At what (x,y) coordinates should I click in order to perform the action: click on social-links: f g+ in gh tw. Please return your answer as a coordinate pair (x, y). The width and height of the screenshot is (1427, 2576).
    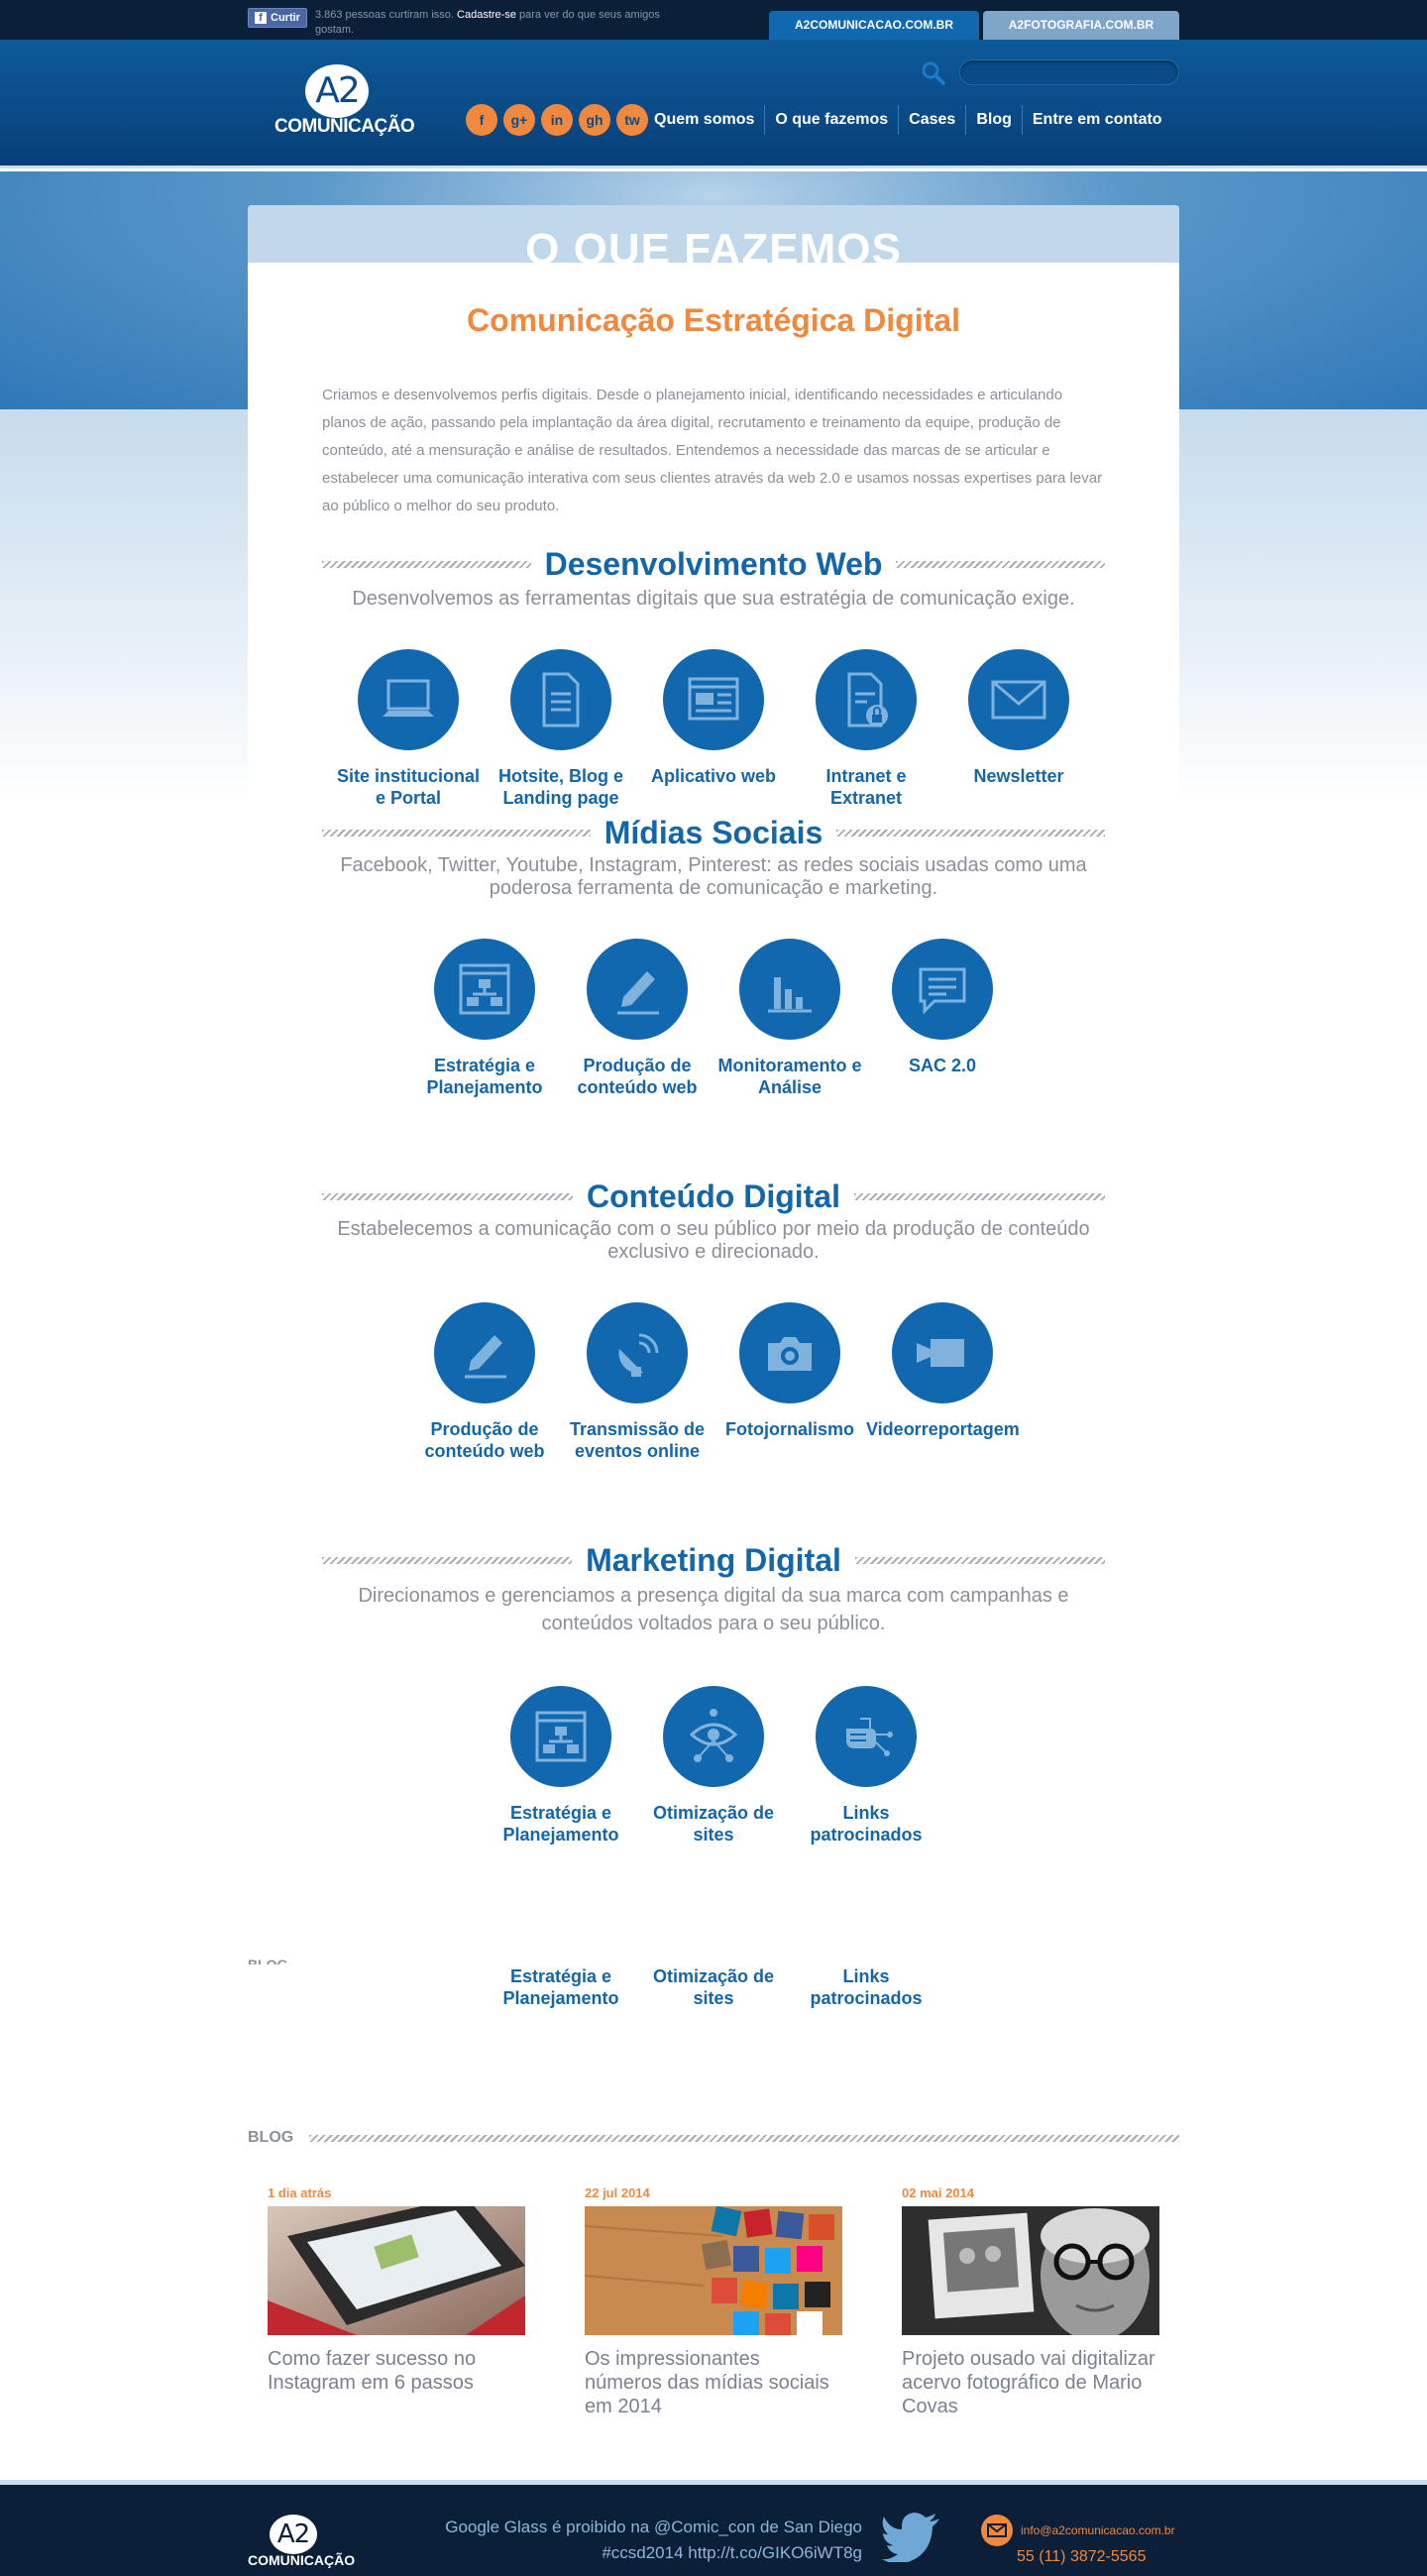
    Looking at the image, I should click on (557, 120).